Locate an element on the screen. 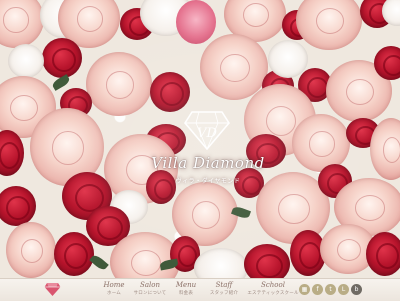 The image size is (400, 301). logo-monogram: VD is located at coordinates (207, 133).